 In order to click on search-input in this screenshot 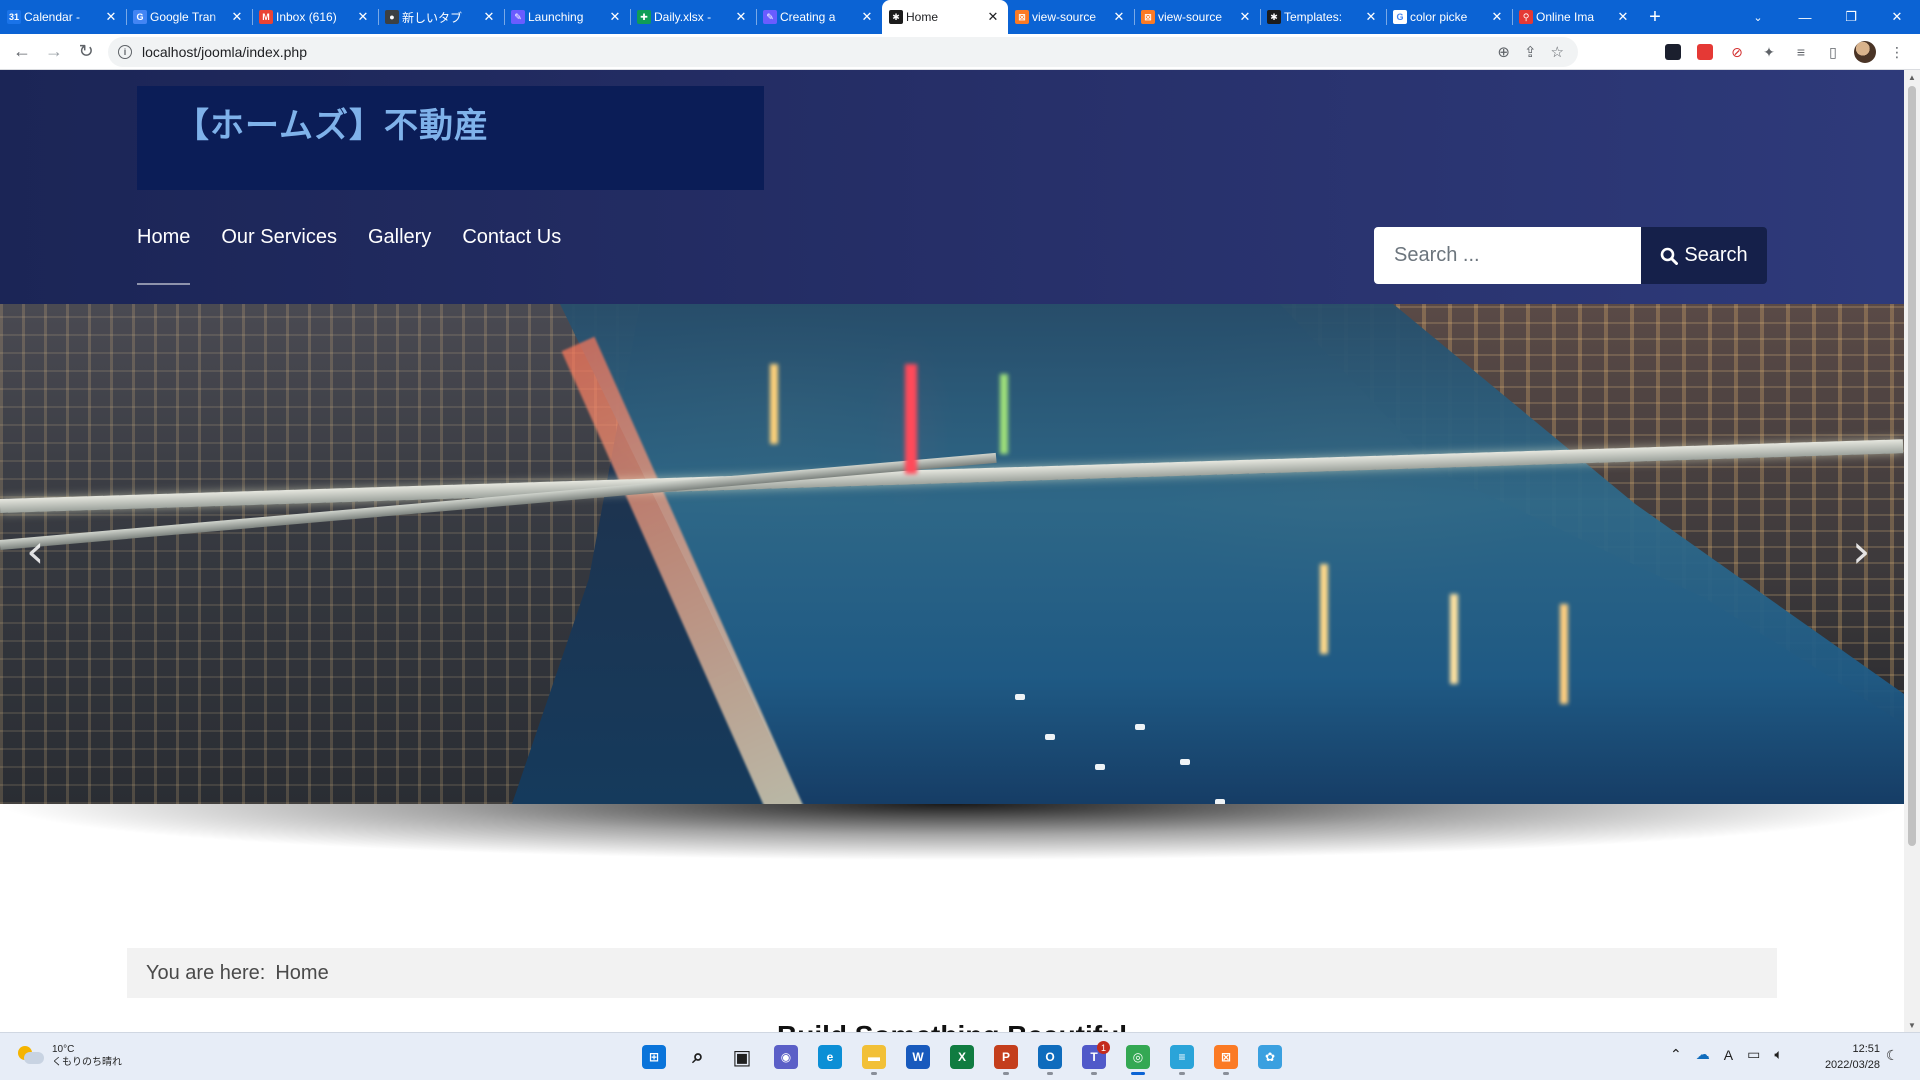, I will do `click(1507, 255)`.